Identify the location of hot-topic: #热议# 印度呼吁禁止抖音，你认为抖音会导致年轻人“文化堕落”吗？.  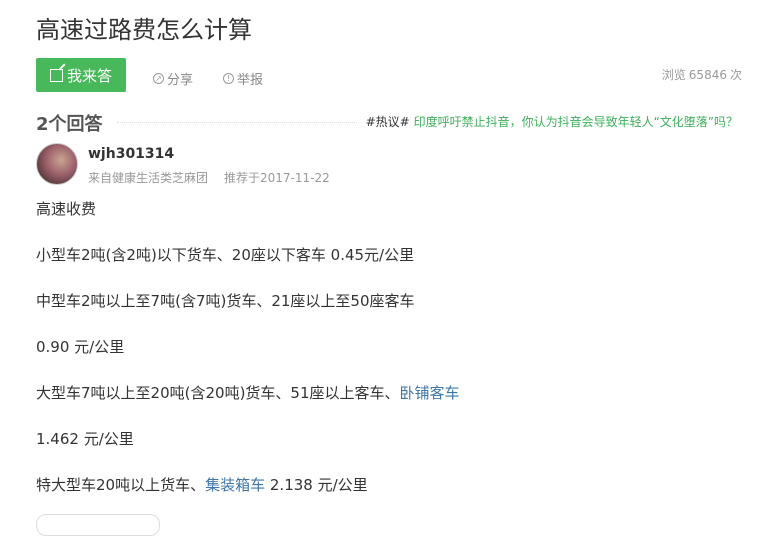
(552, 121).